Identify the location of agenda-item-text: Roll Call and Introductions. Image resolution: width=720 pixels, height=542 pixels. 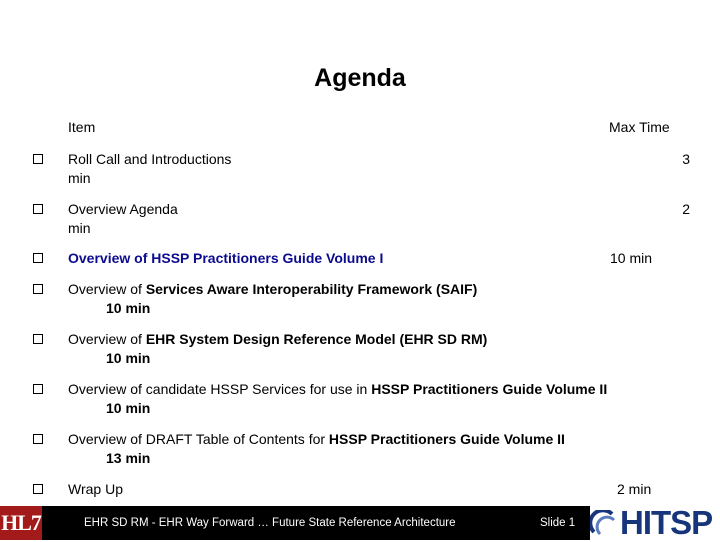
(150, 159).